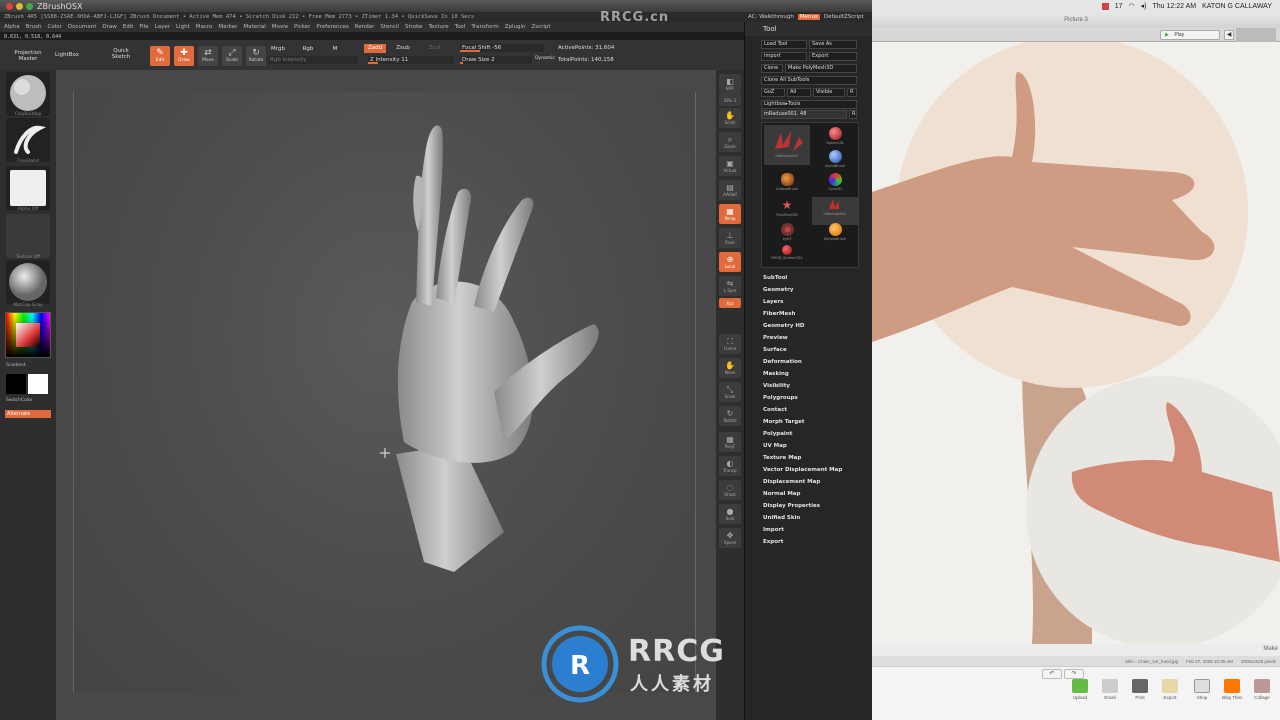 The image size is (1280, 720). I want to click on menu-movie: Movie, so click(280, 27).